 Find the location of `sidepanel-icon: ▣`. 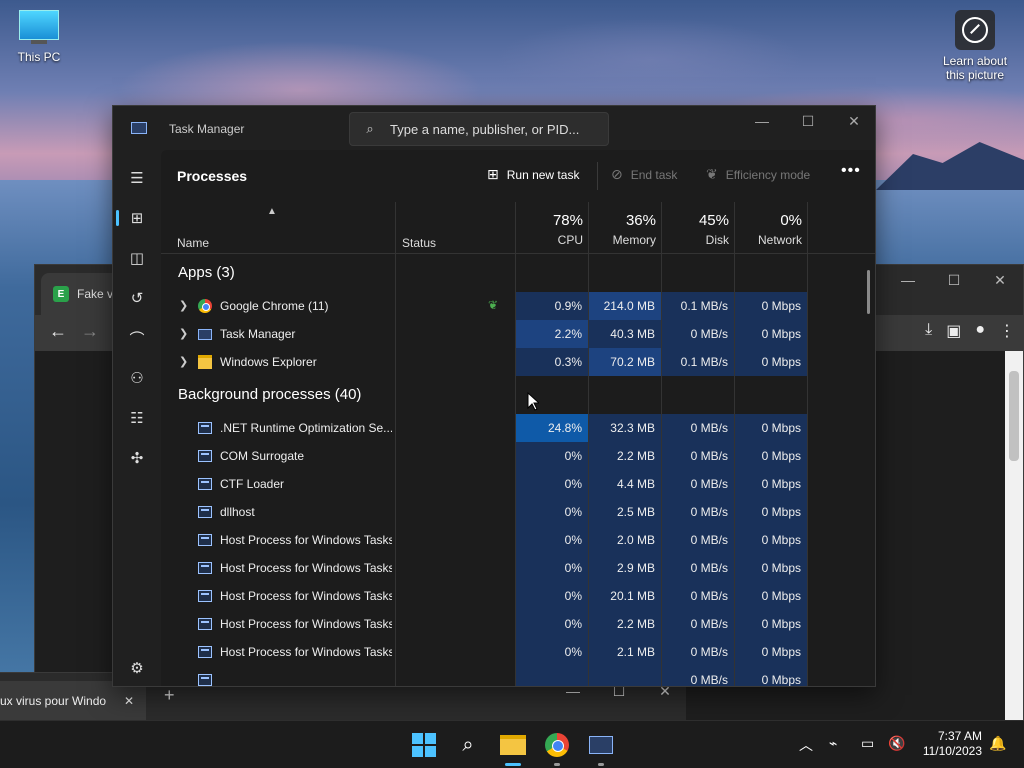

sidepanel-icon: ▣ is located at coordinates (953, 331).